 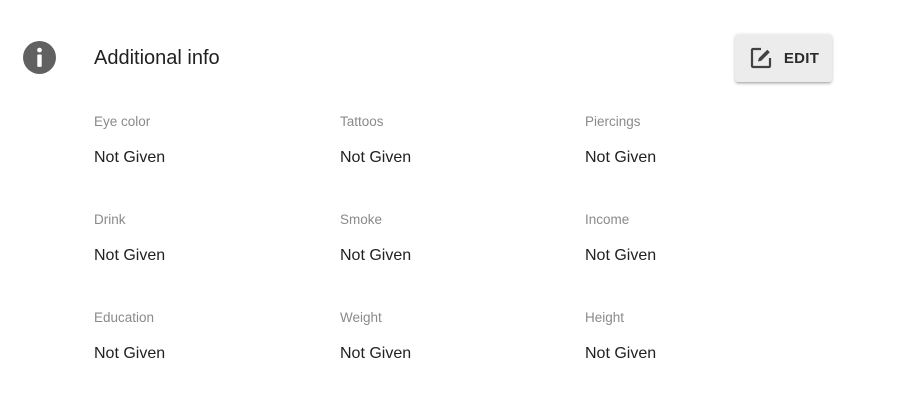 I want to click on edit-button: EDIT, so click(x=783, y=58).